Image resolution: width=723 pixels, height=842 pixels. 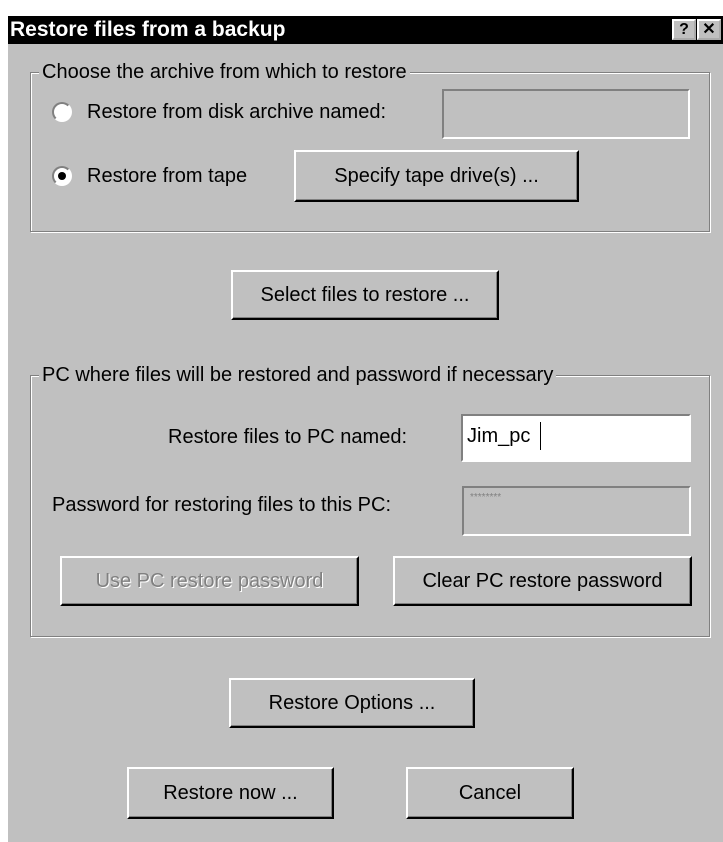 What do you see at coordinates (209, 581) in the screenshot?
I see `use-pc-restore-password-button: Use PC restore password` at bounding box center [209, 581].